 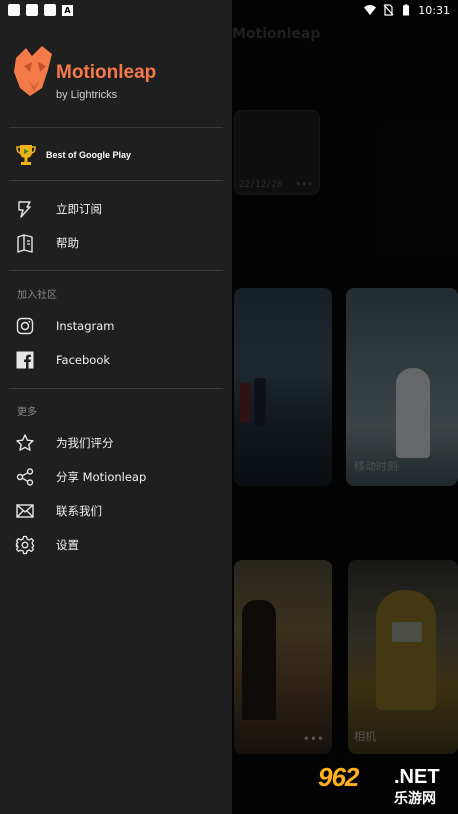 I want to click on brand-byline: by Lightricks, so click(x=87, y=95).